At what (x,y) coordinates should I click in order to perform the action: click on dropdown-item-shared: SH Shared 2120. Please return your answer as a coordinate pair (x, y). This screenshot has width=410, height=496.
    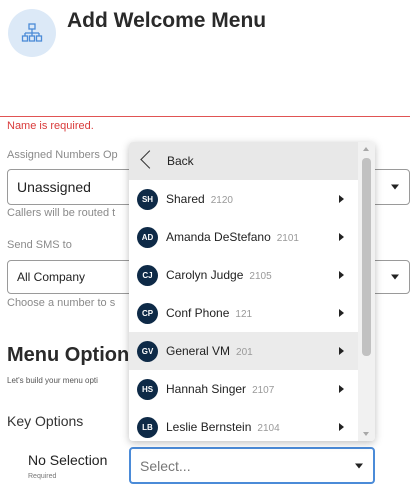
    Looking at the image, I should click on (243, 199).